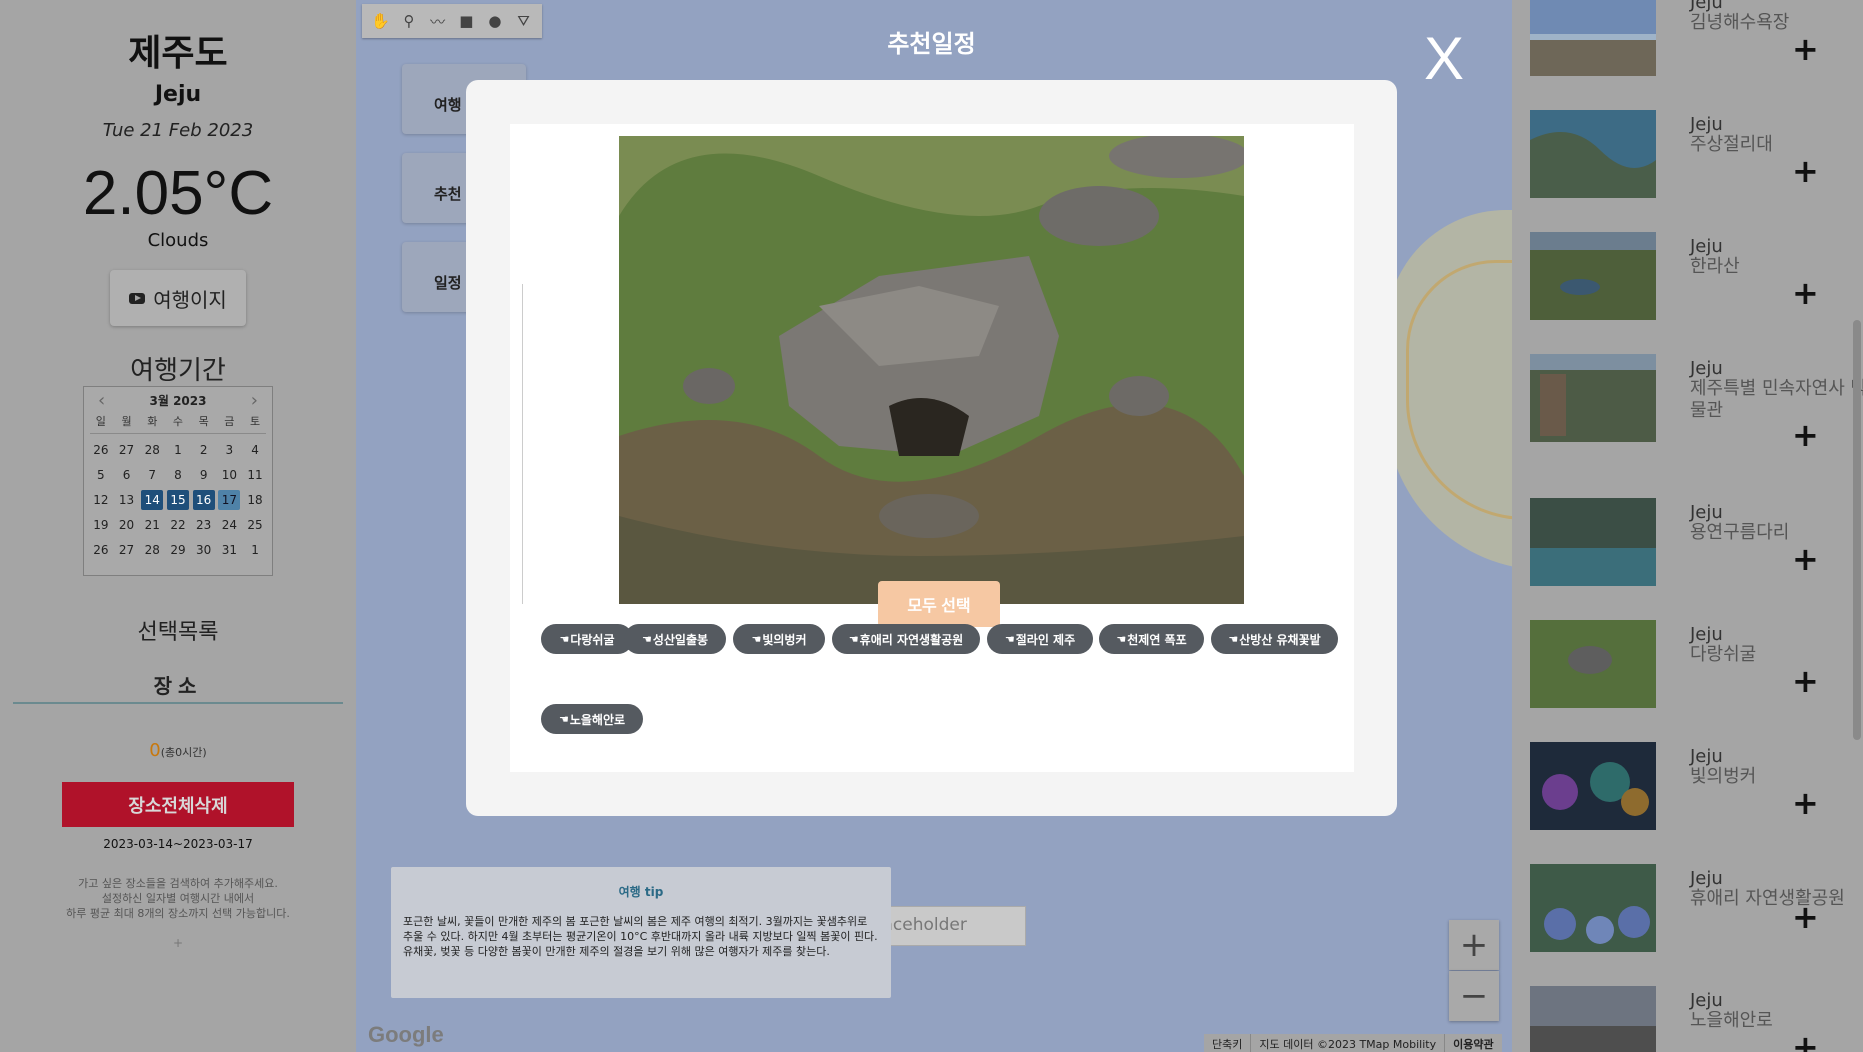 The height and width of the screenshot is (1052, 1863). Describe the element at coordinates (1157, 639) in the screenshot. I see `chip-label: 천제연 폭포` at that location.